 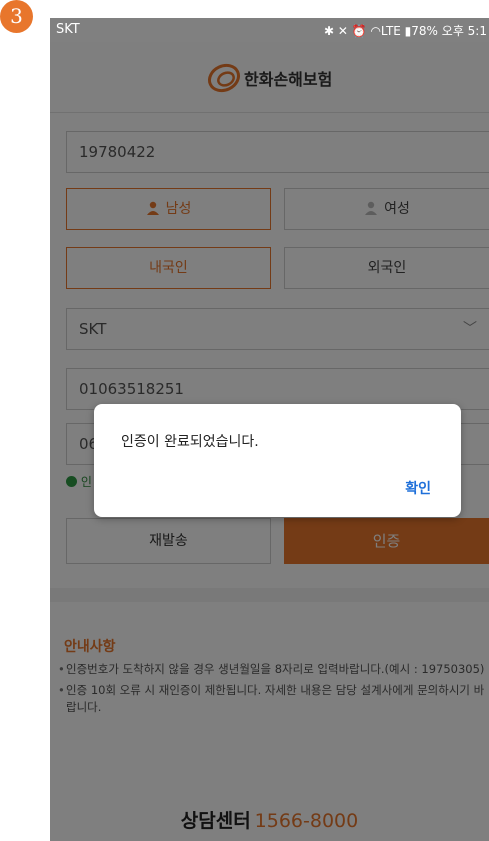 I want to click on status-icons: ✱ ✕ ⏰ ◠LTE ▮78%, so click(x=380, y=31).